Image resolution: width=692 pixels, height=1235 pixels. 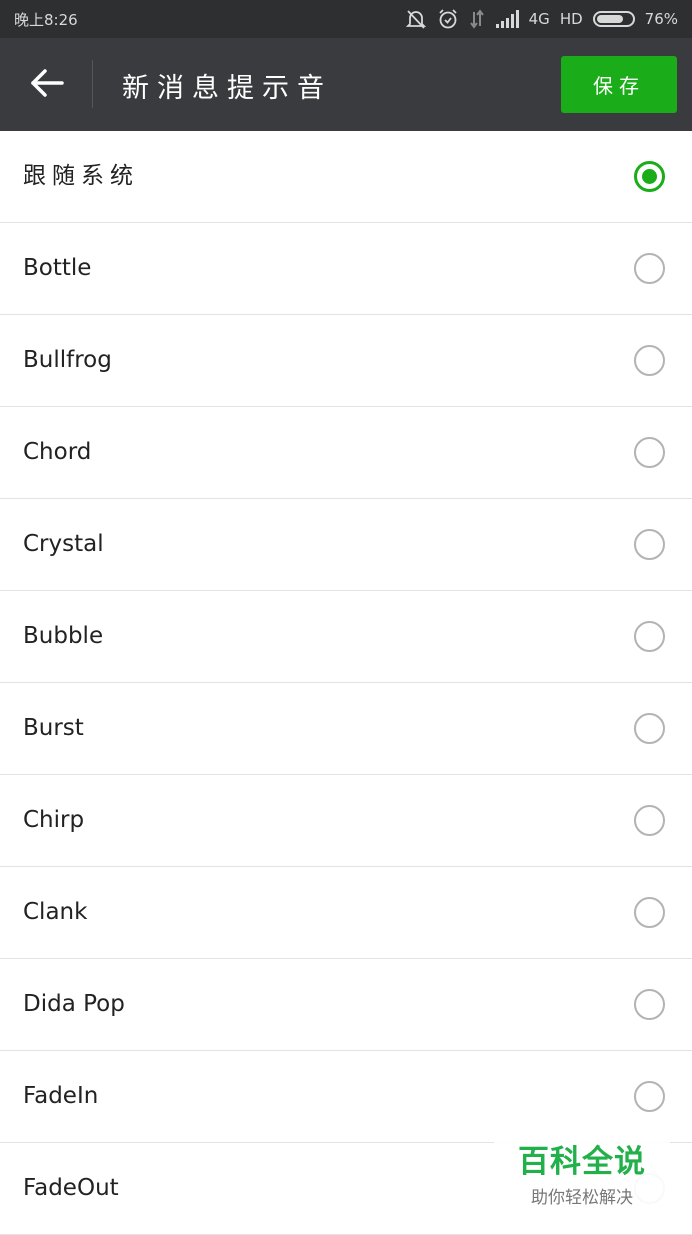 I want to click on sound-option-label: Bubble, so click(x=63, y=636).